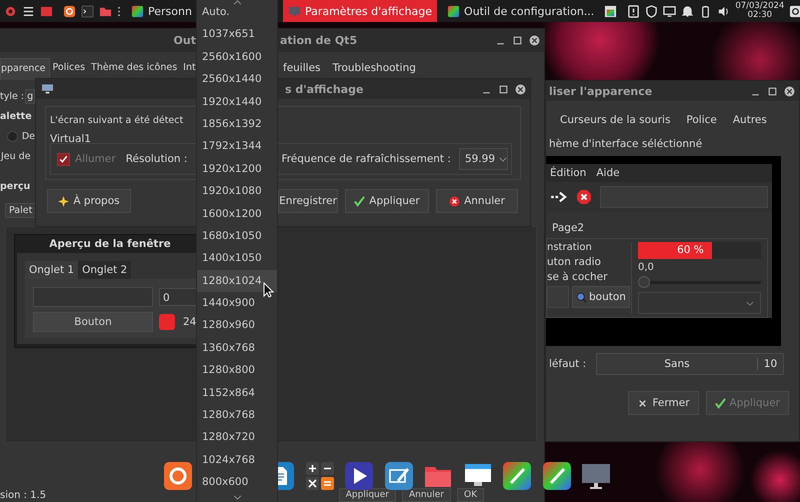 Image resolution: width=800 pixels, height=502 pixels. Describe the element at coordinates (589, 277) in the screenshot. I see `checkbox-label: se à cocher` at that location.